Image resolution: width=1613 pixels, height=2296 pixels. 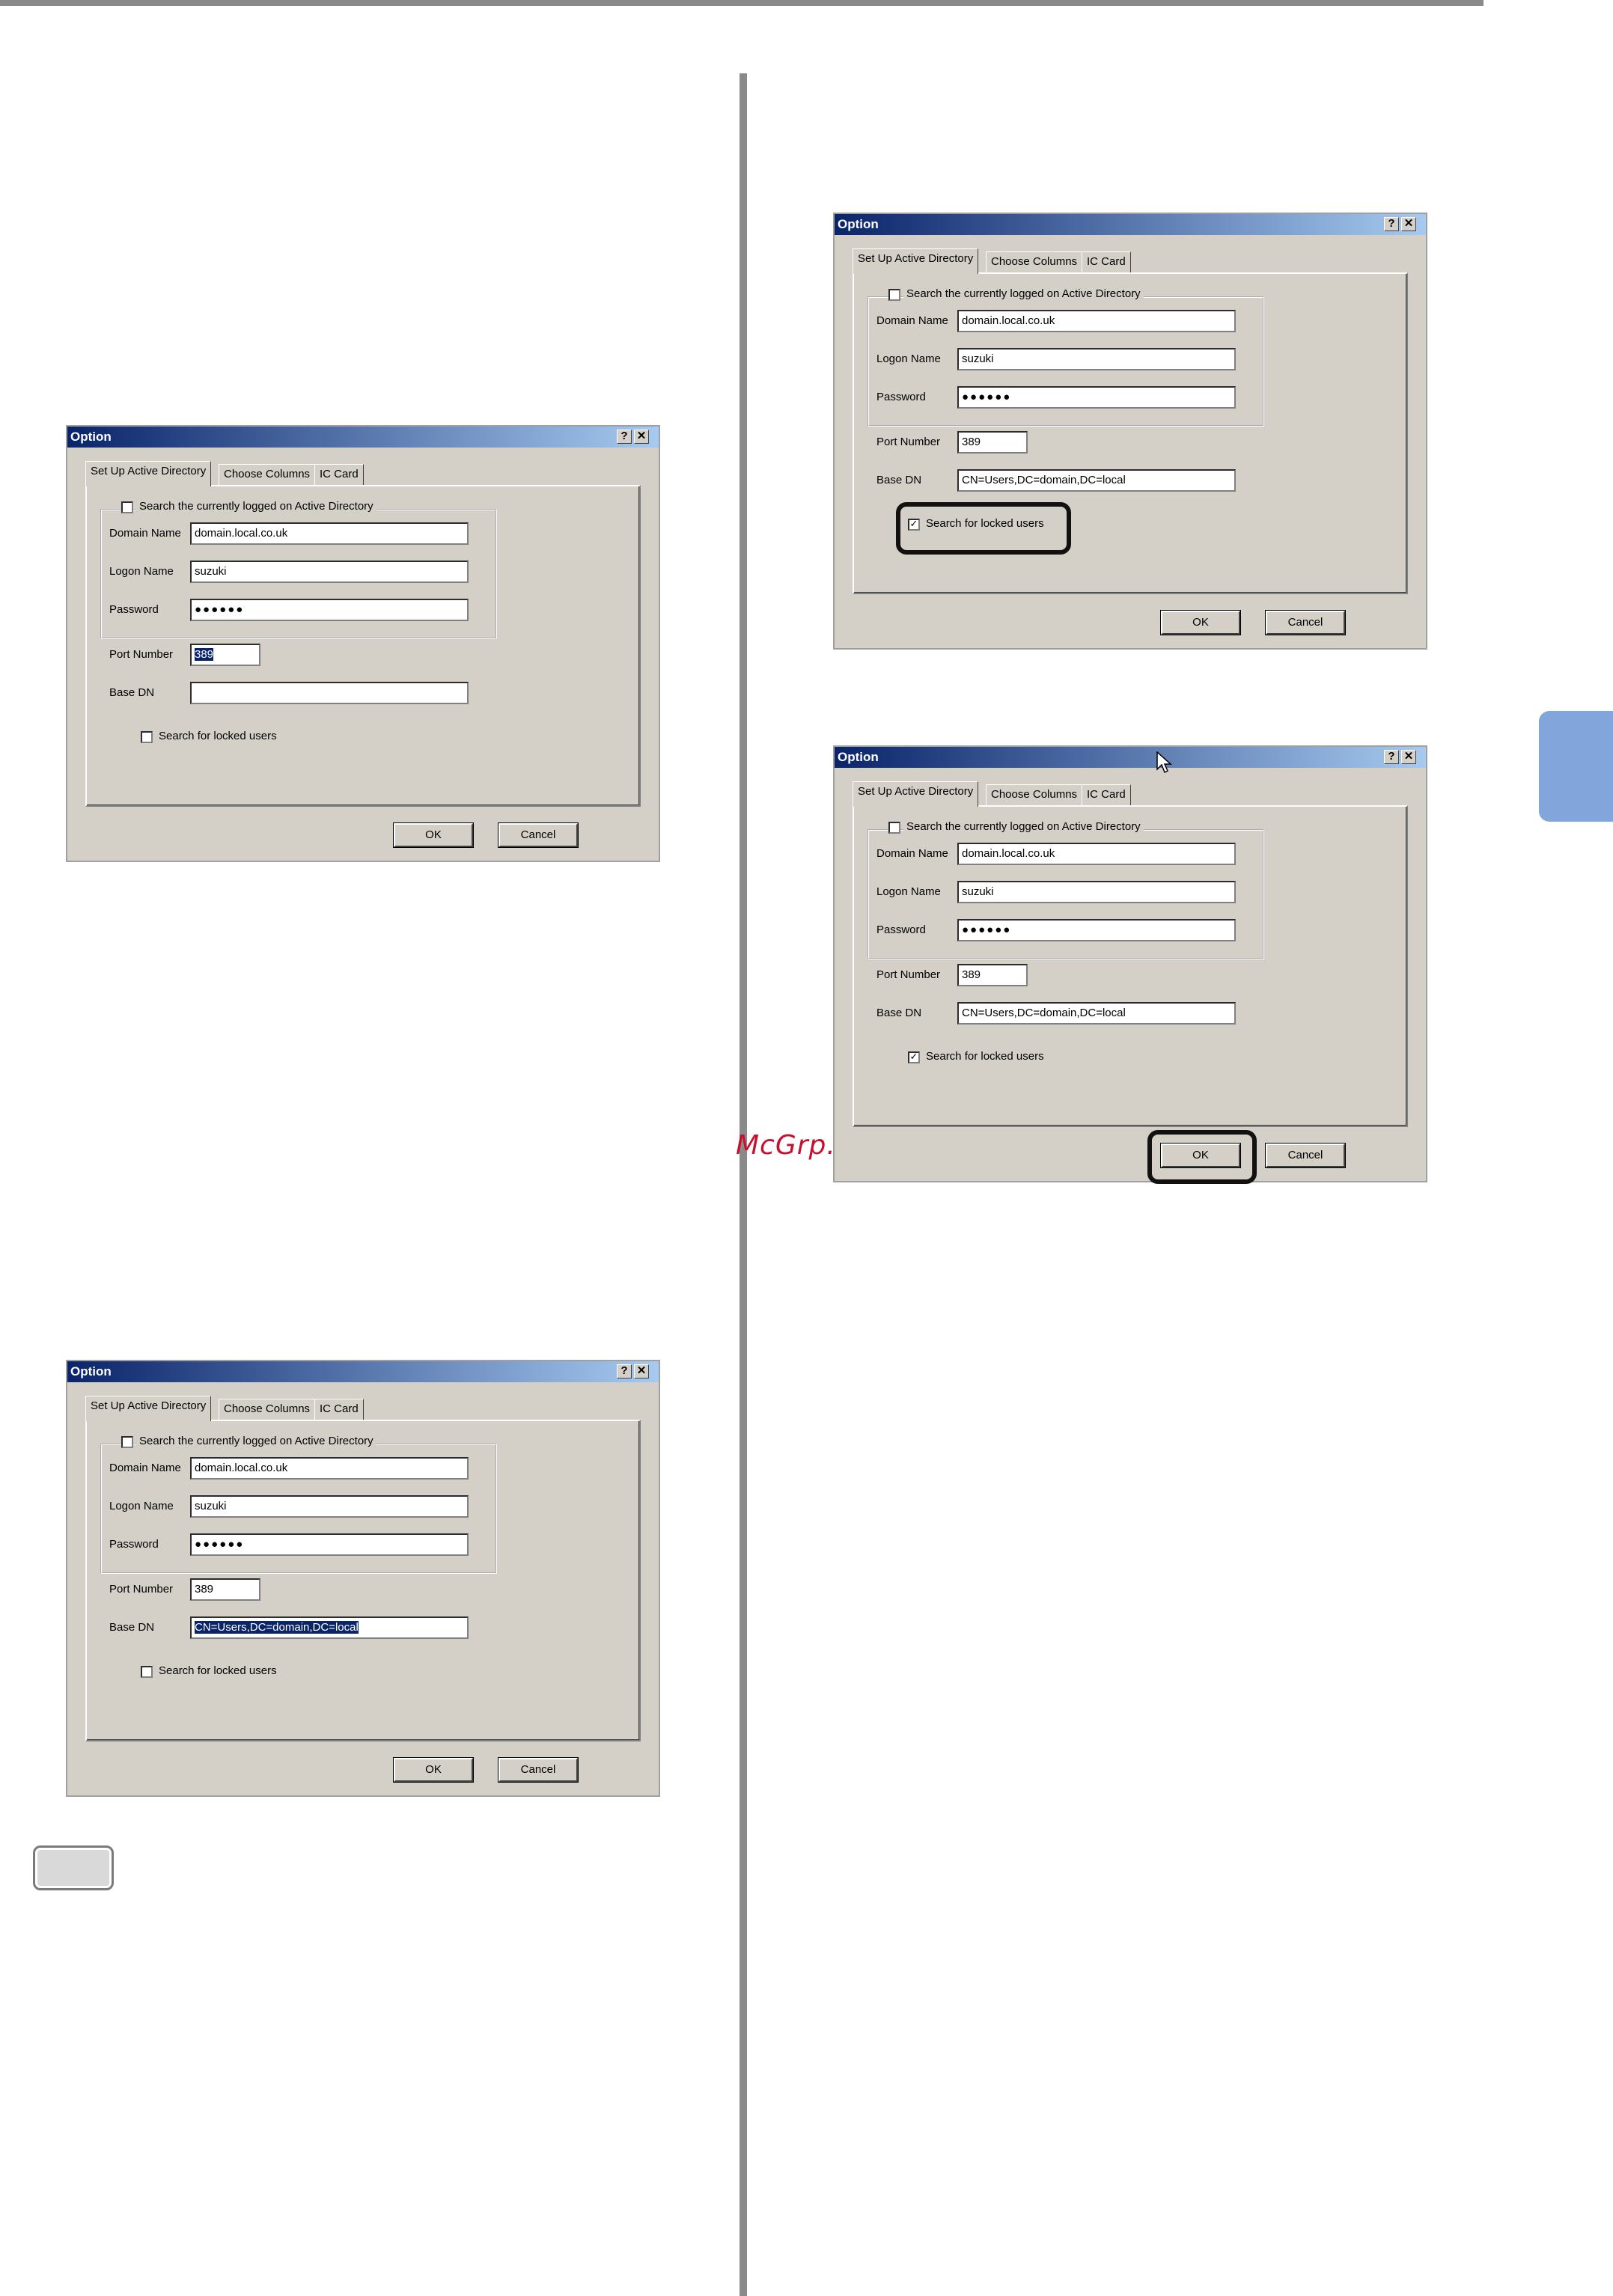 I want to click on search-locked-users-checkbox: ✓, so click(x=914, y=1057).